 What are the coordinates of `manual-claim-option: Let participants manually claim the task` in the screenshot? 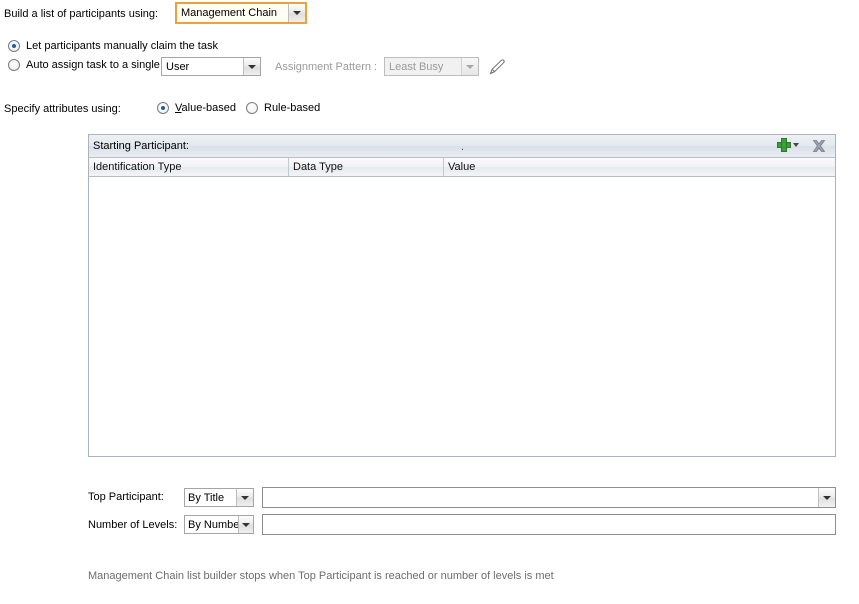 It's located at (113, 46).